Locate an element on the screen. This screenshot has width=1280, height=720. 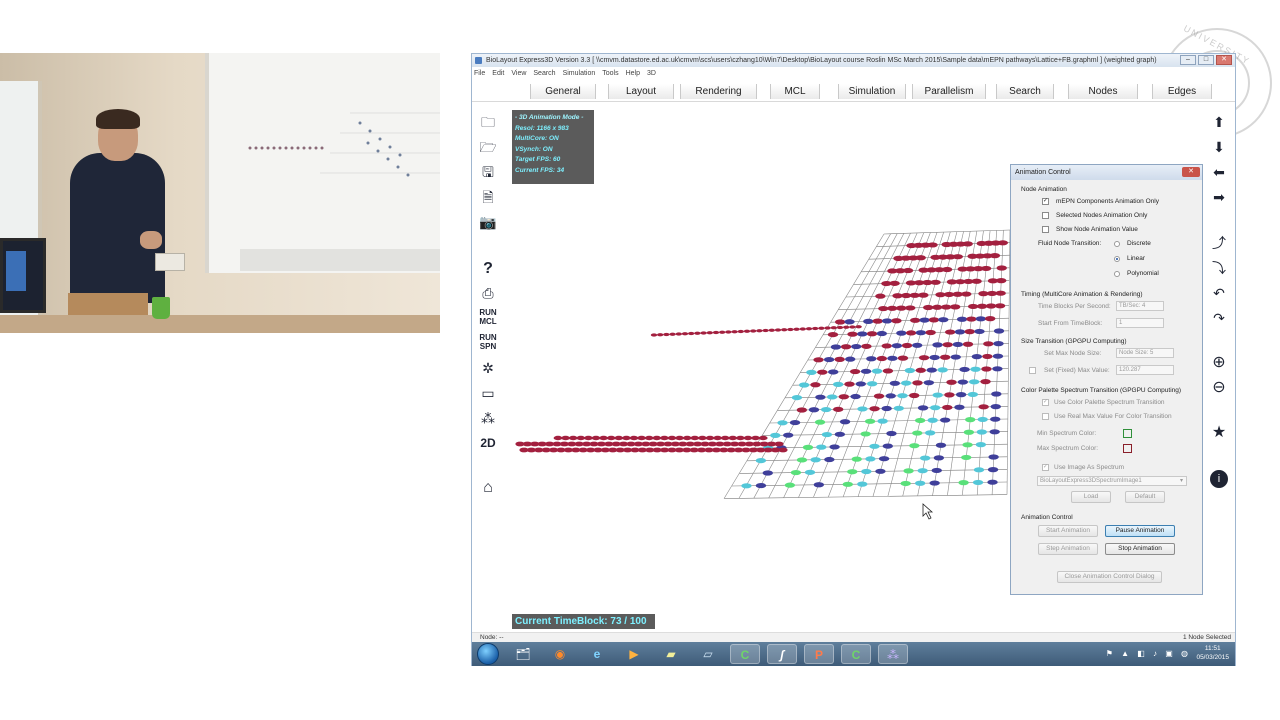
tab-edges: Edges is located at coordinates (1182, 91).